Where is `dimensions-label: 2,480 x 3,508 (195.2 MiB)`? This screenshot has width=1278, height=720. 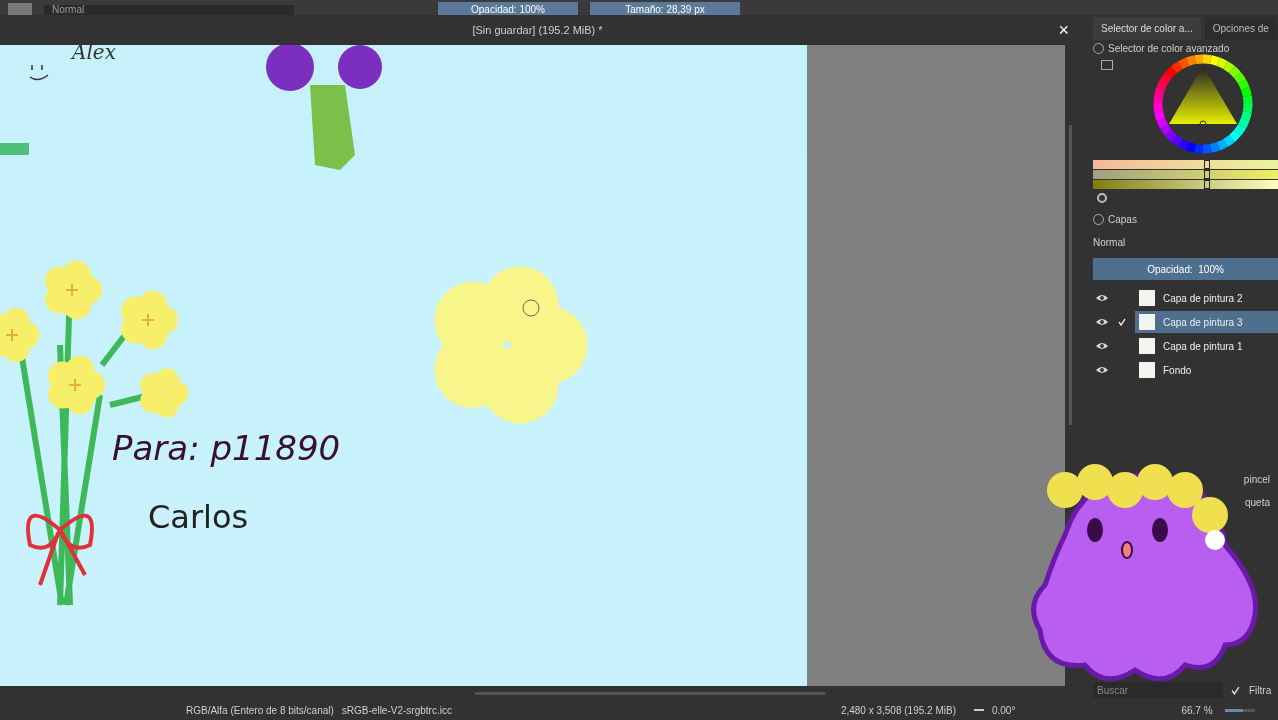 dimensions-label: 2,480 x 3,508 (195.2 MiB) is located at coordinates (898, 710).